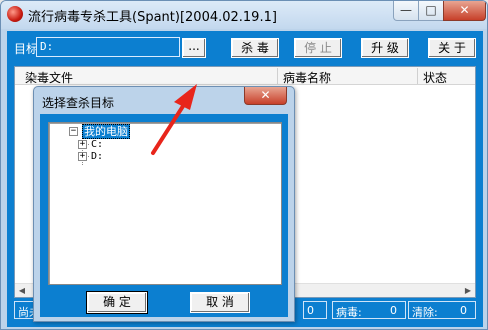 This screenshot has height=330, width=488. What do you see at coordinates (468, 290) in the screenshot?
I see `scroll-right-icon: ▶` at bounding box center [468, 290].